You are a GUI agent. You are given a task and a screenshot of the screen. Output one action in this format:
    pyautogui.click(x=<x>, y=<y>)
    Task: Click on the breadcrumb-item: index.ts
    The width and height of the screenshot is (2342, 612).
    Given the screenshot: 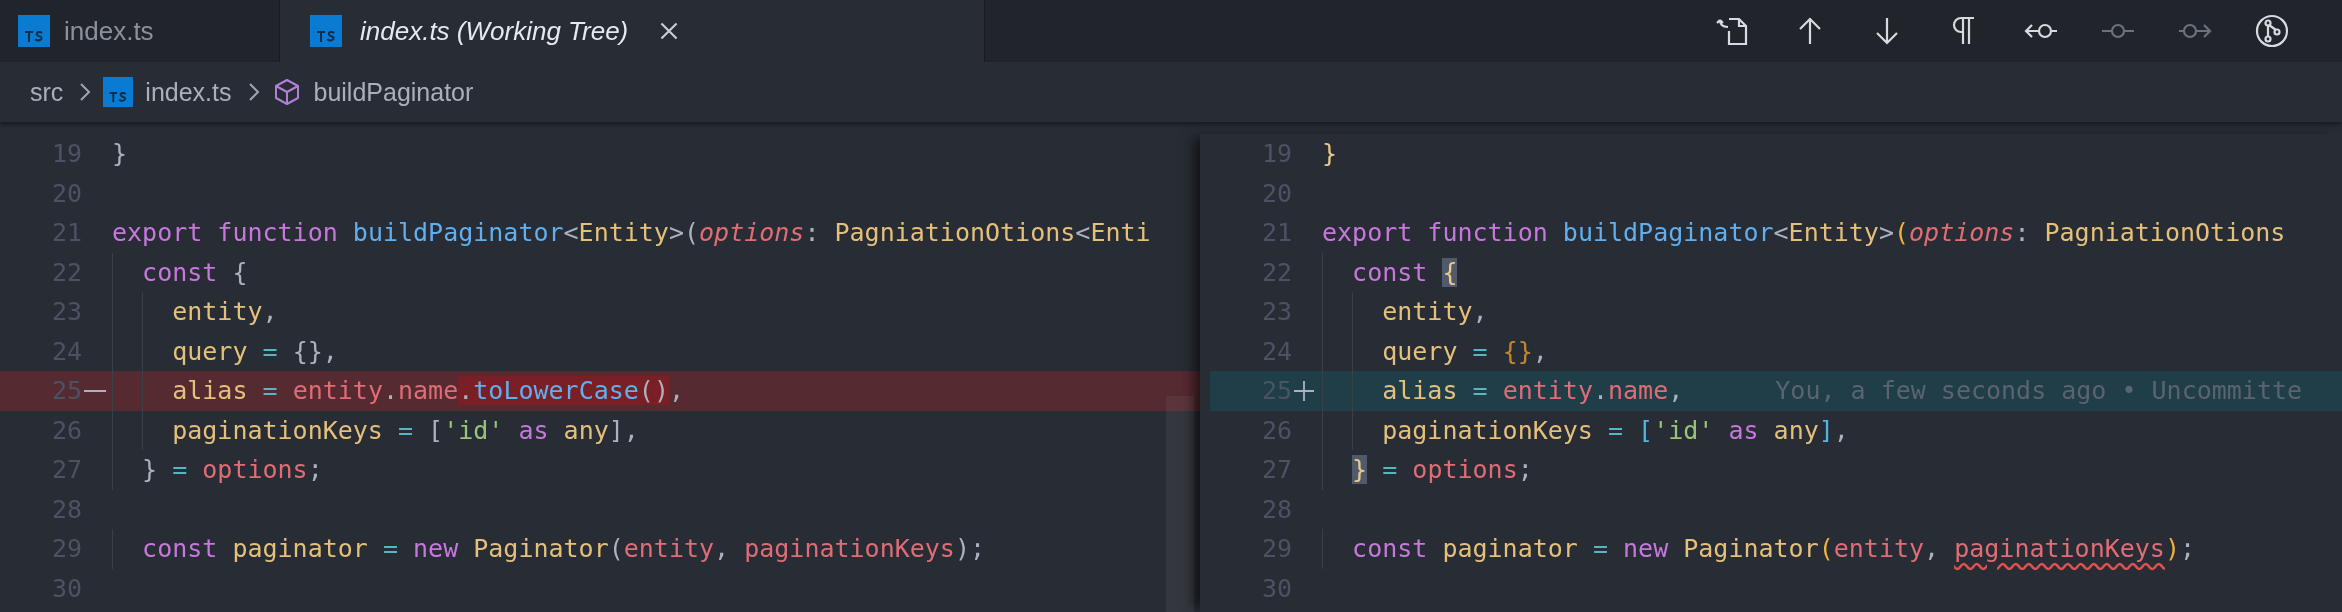 What is the action you would take?
    pyautogui.click(x=188, y=92)
    